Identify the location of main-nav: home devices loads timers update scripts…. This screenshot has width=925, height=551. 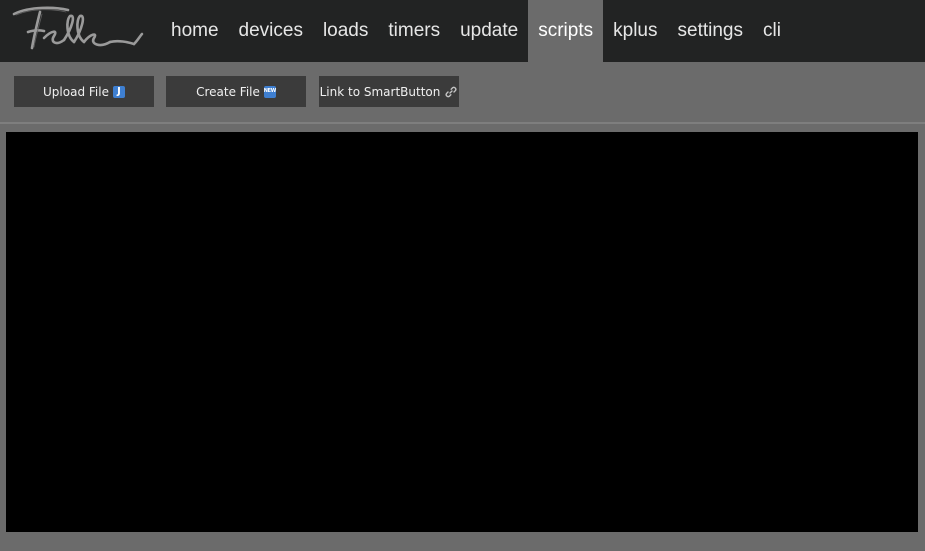
(476, 31).